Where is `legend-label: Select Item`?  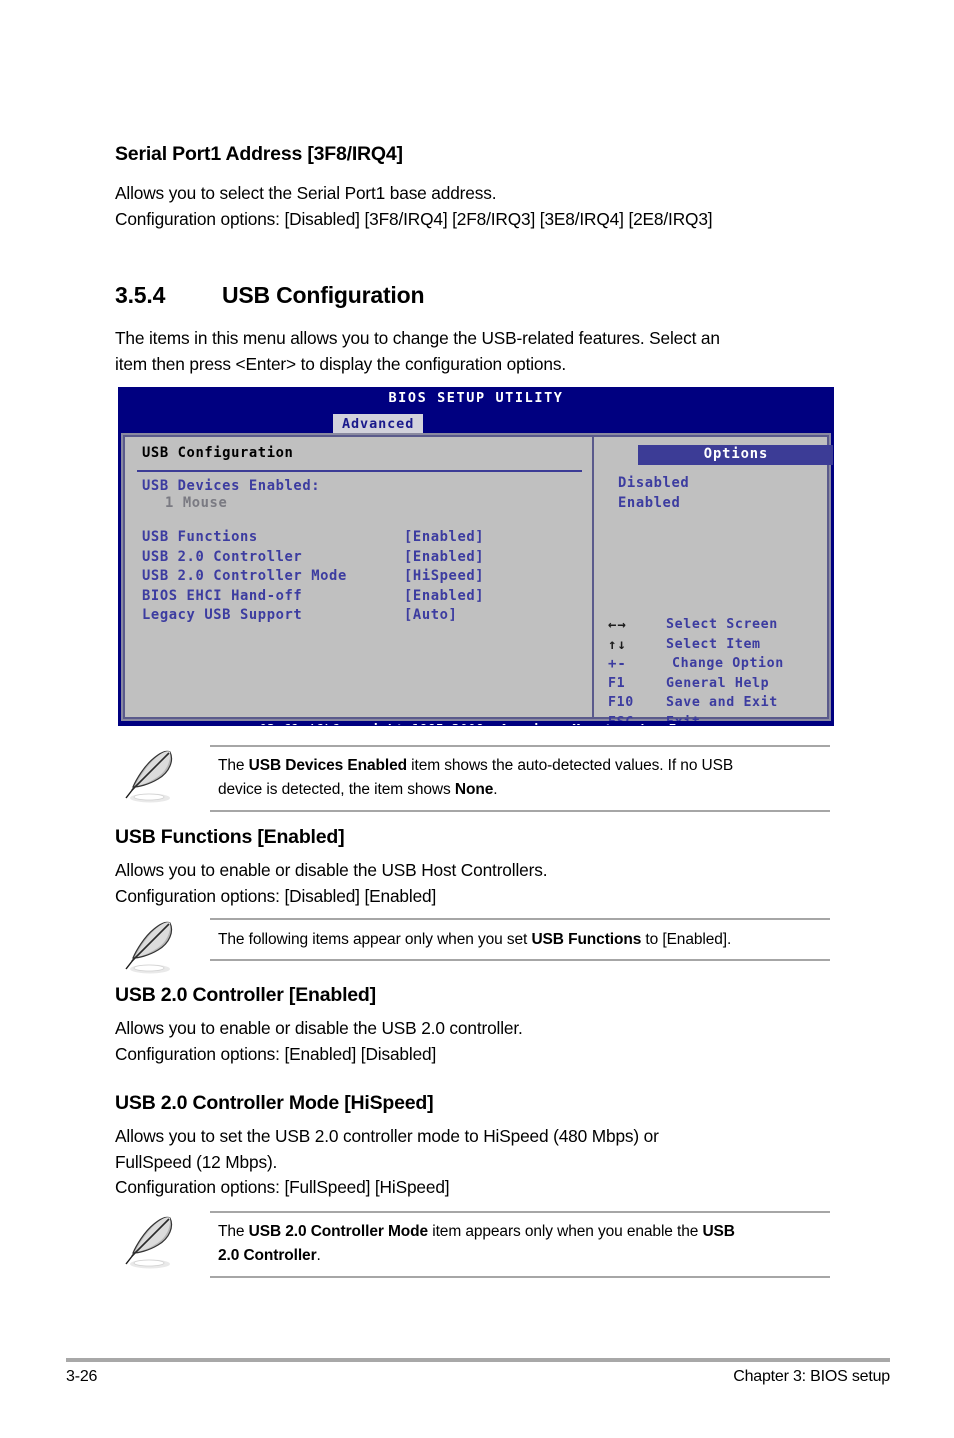 legend-label: Select Item is located at coordinates (713, 644).